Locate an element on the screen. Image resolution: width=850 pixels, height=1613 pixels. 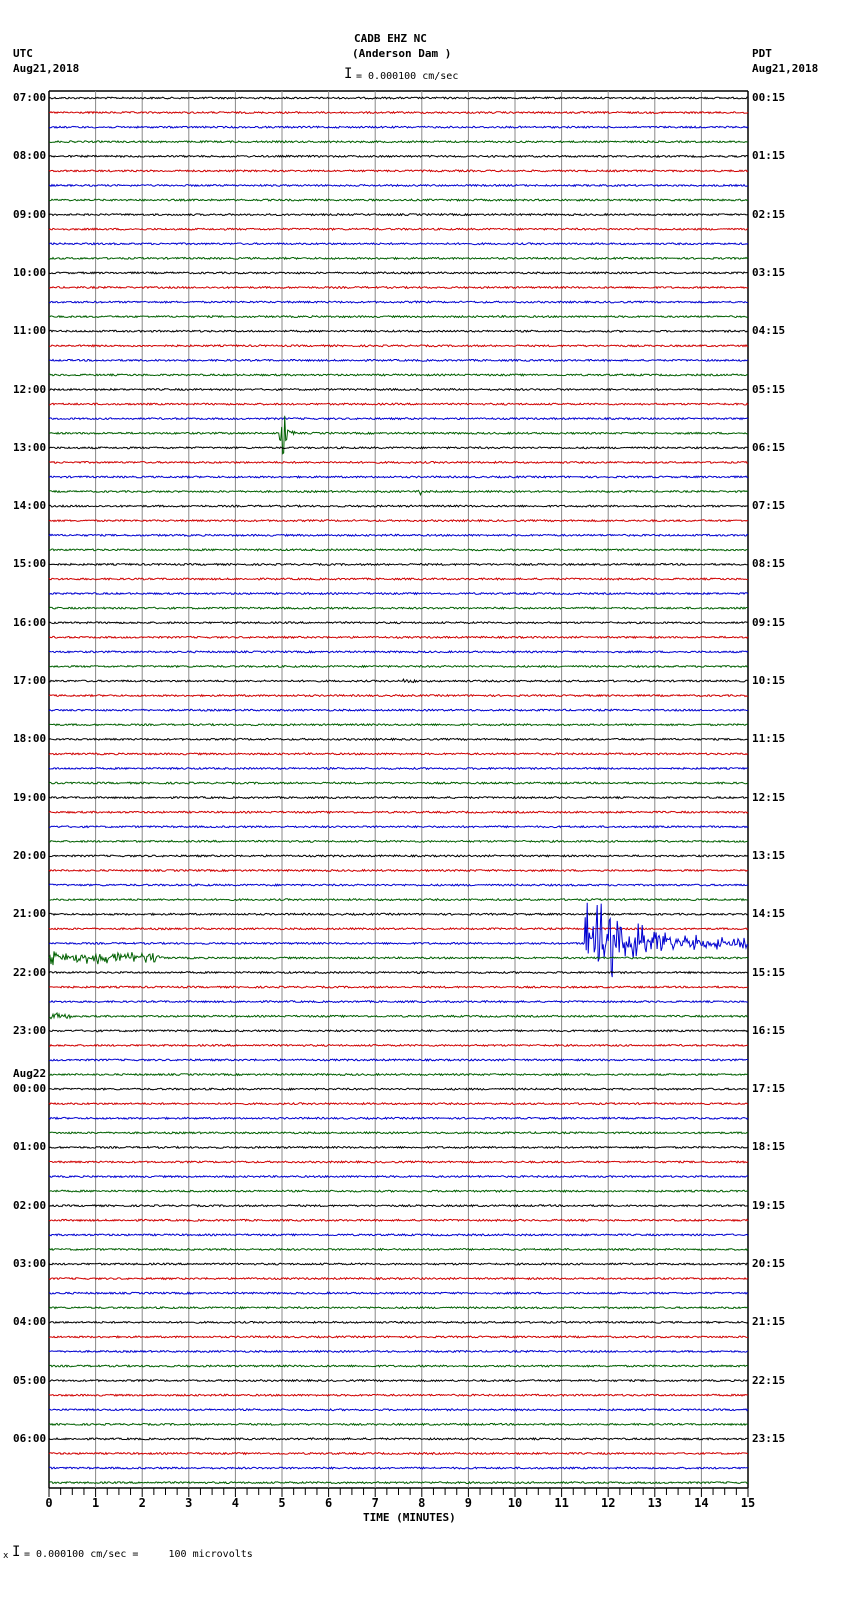
pdt-hour-label: 07:15 is located at coordinates (769, 506).